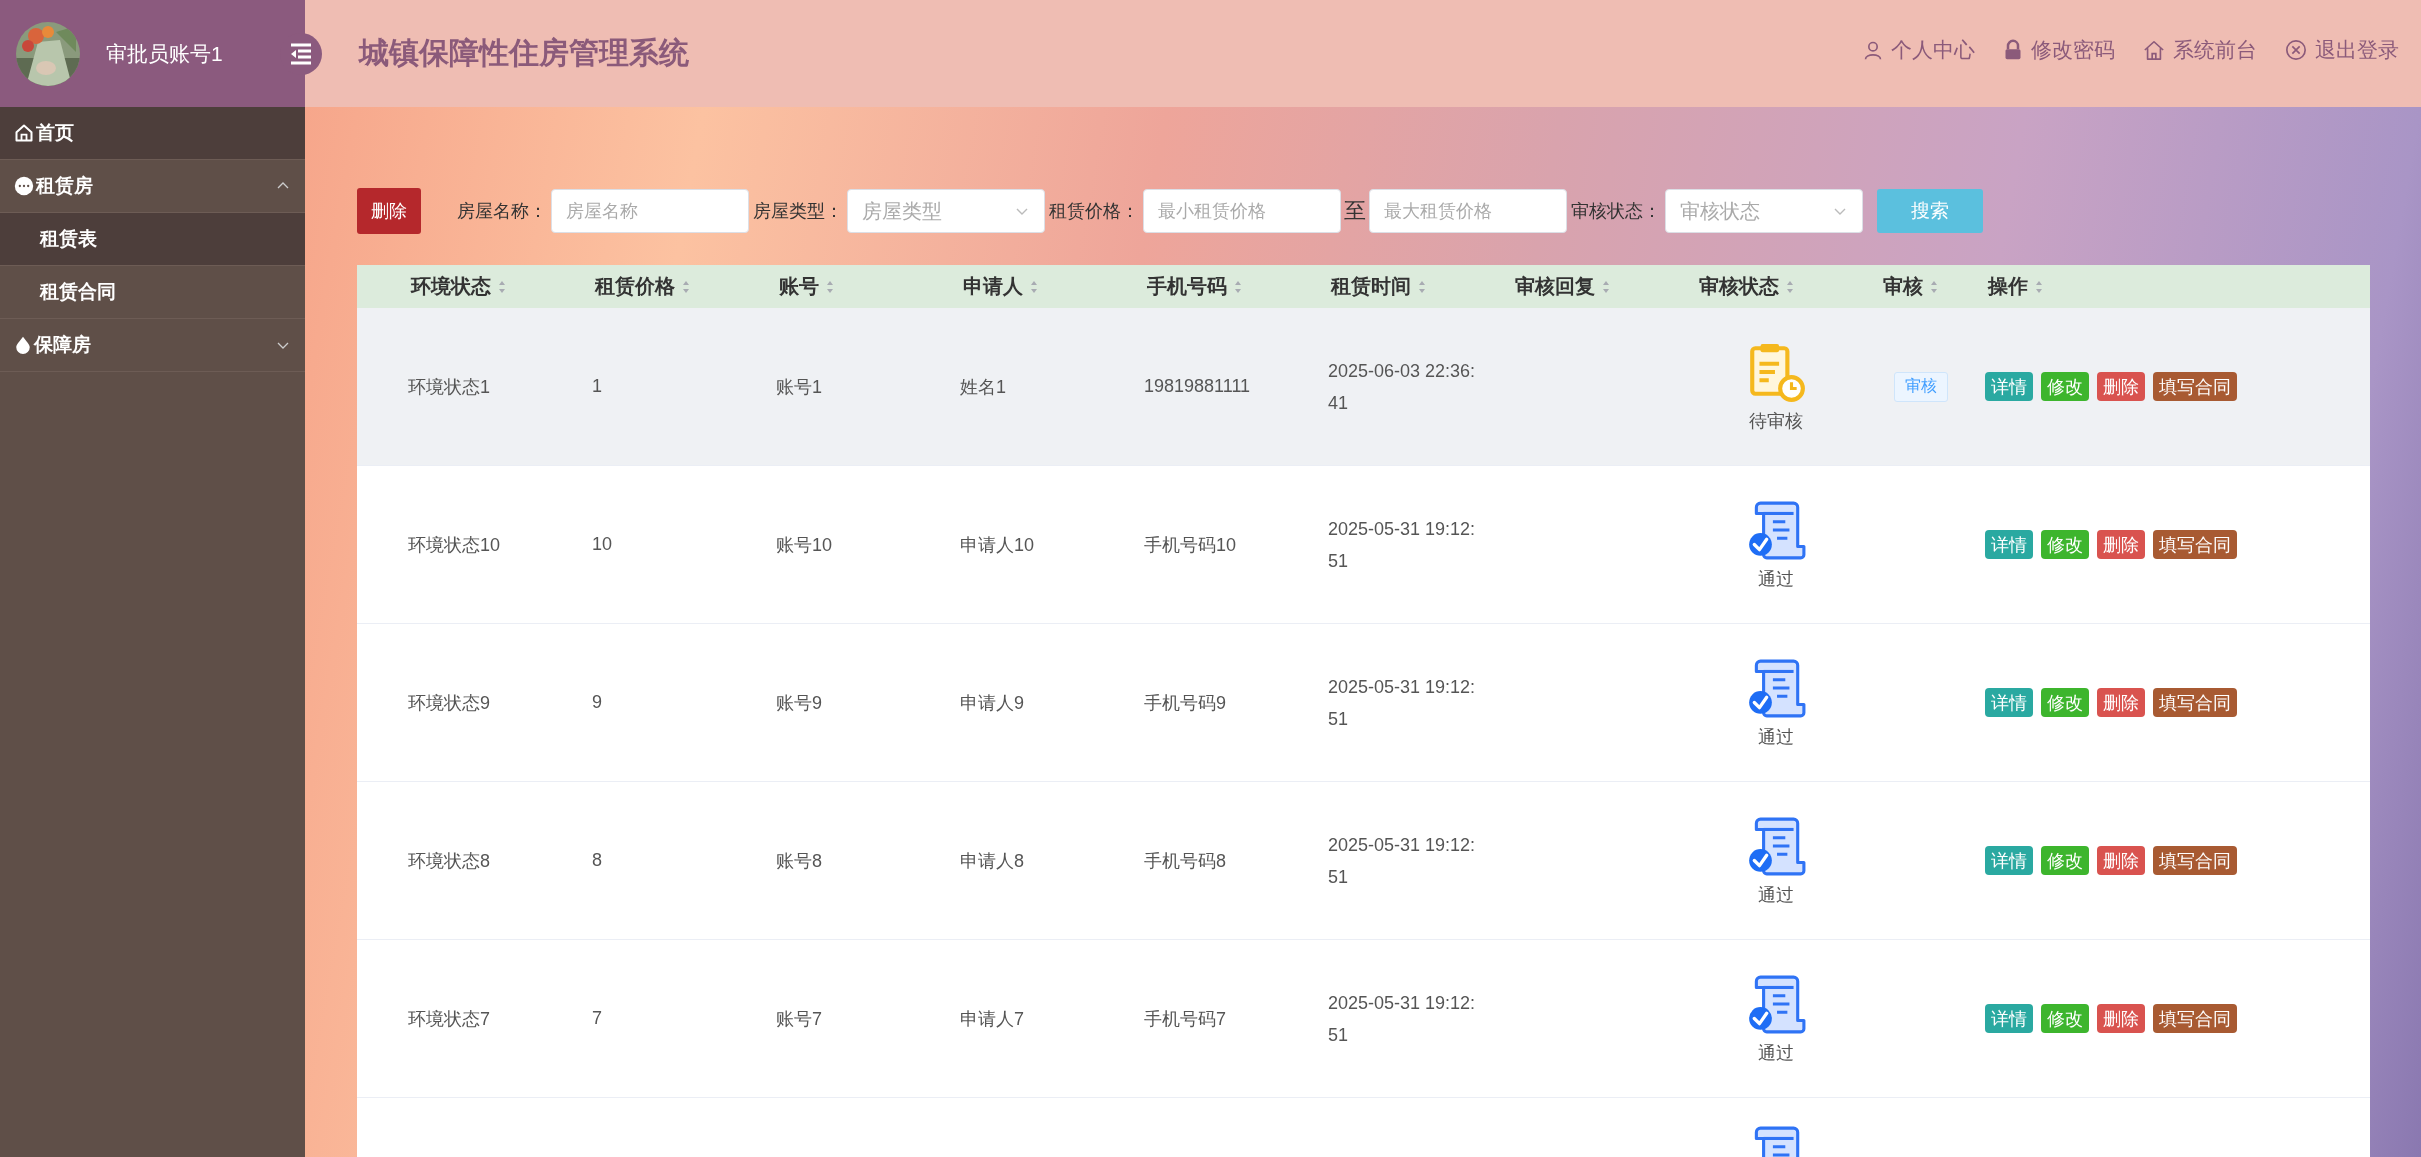 The height and width of the screenshot is (1157, 2421). I want to click on table-cell-text: 账号7, so click(799, 1019).